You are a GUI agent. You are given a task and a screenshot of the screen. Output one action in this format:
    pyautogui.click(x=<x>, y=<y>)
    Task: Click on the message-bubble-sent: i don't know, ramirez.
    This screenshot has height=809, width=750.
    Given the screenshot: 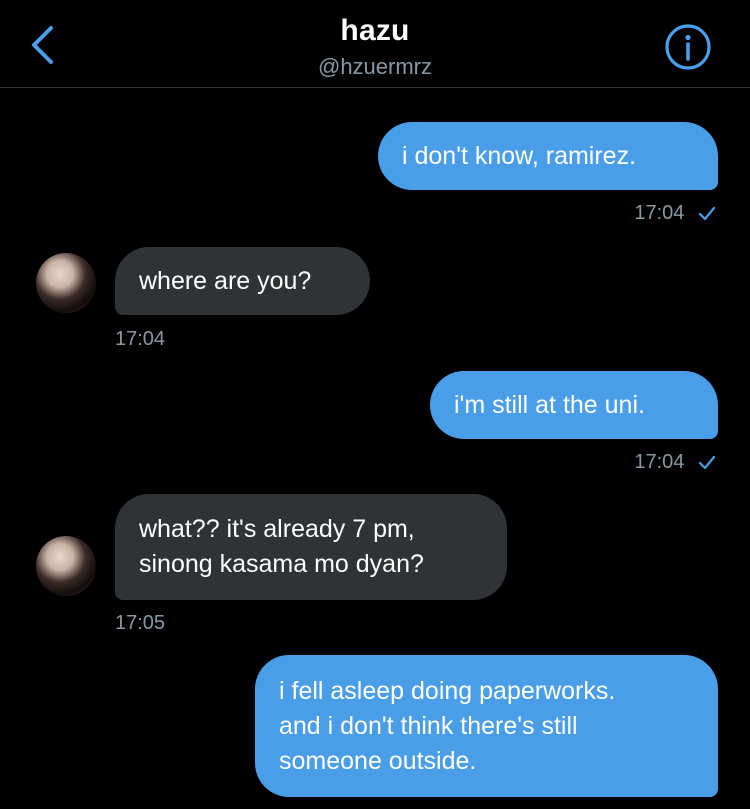 What is the action you would take?
    pyautogui.click(x=548, y=156)
    